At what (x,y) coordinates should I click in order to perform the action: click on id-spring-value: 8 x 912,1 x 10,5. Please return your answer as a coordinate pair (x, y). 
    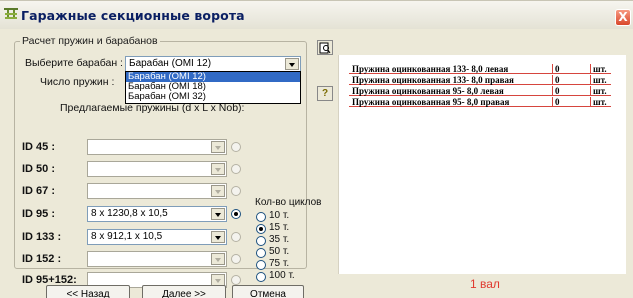
    Looking at the image, I should click on (127, 236).